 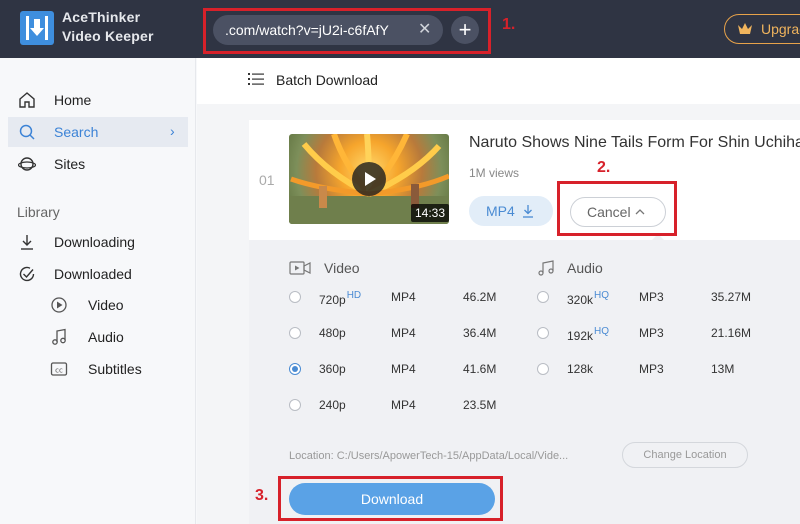 What do you see at coordinates (256, 79) in the screenshot?
I see `list-icon` at bounding box center [256, 79].